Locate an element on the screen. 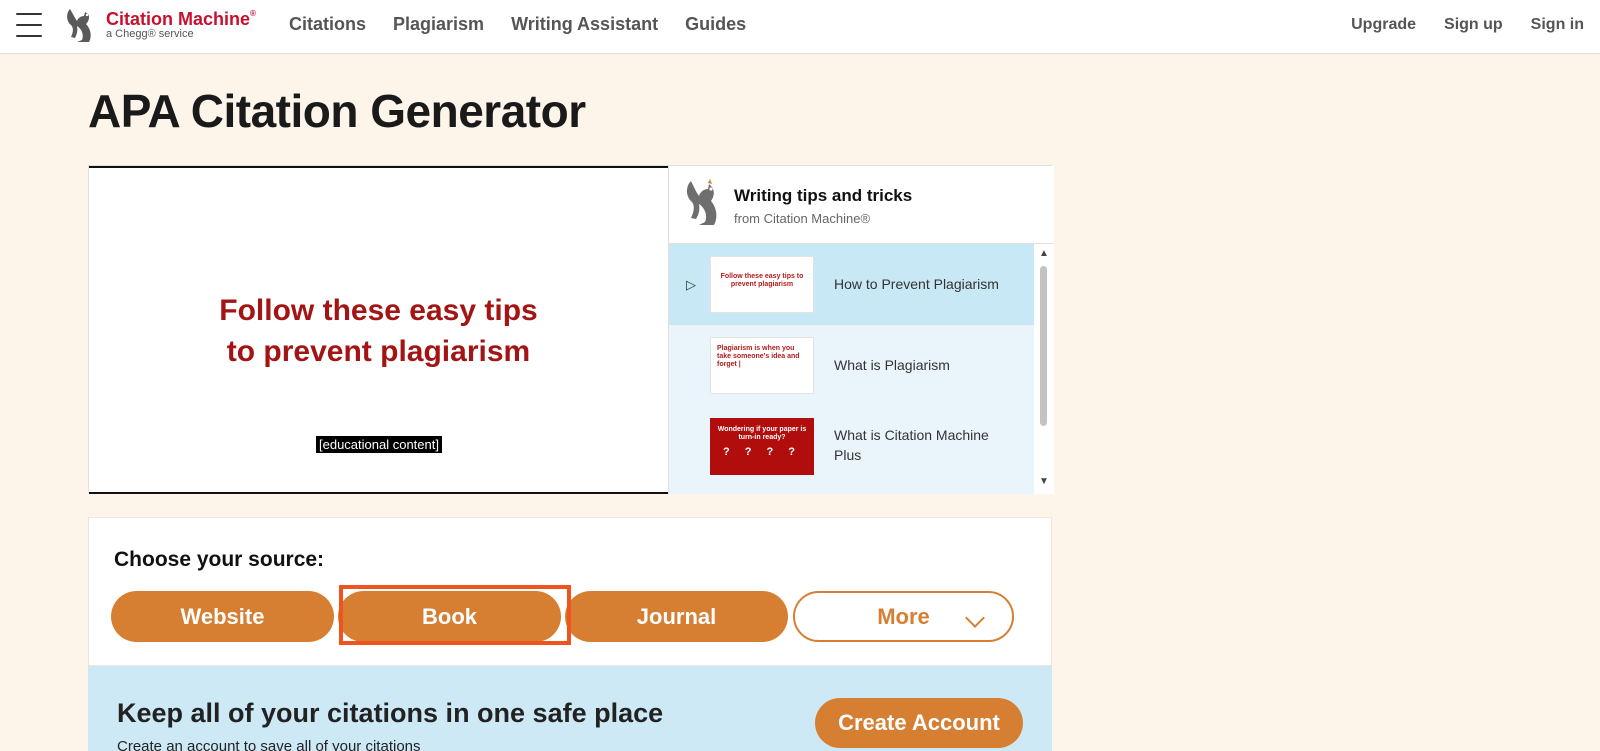 Image resolution: width=1600 pixels, height=751 pixels. nav-sign-up: Sign up is located at coordinates (1473, 25).